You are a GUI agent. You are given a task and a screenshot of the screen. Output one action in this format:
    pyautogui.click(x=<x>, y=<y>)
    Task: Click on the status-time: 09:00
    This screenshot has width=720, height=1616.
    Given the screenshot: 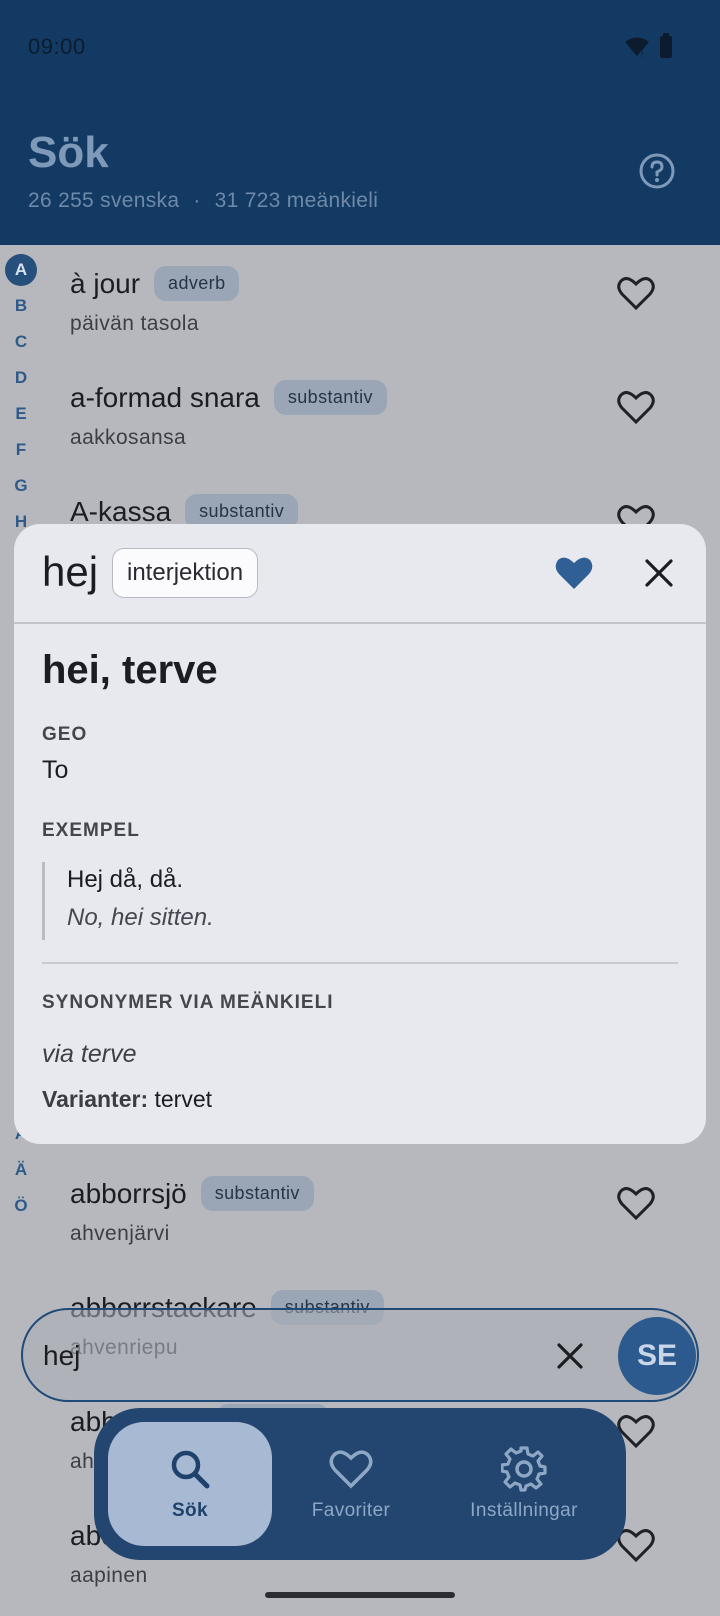 What is the action you would take?
    pyautogui.click(x=57, y=46)
    